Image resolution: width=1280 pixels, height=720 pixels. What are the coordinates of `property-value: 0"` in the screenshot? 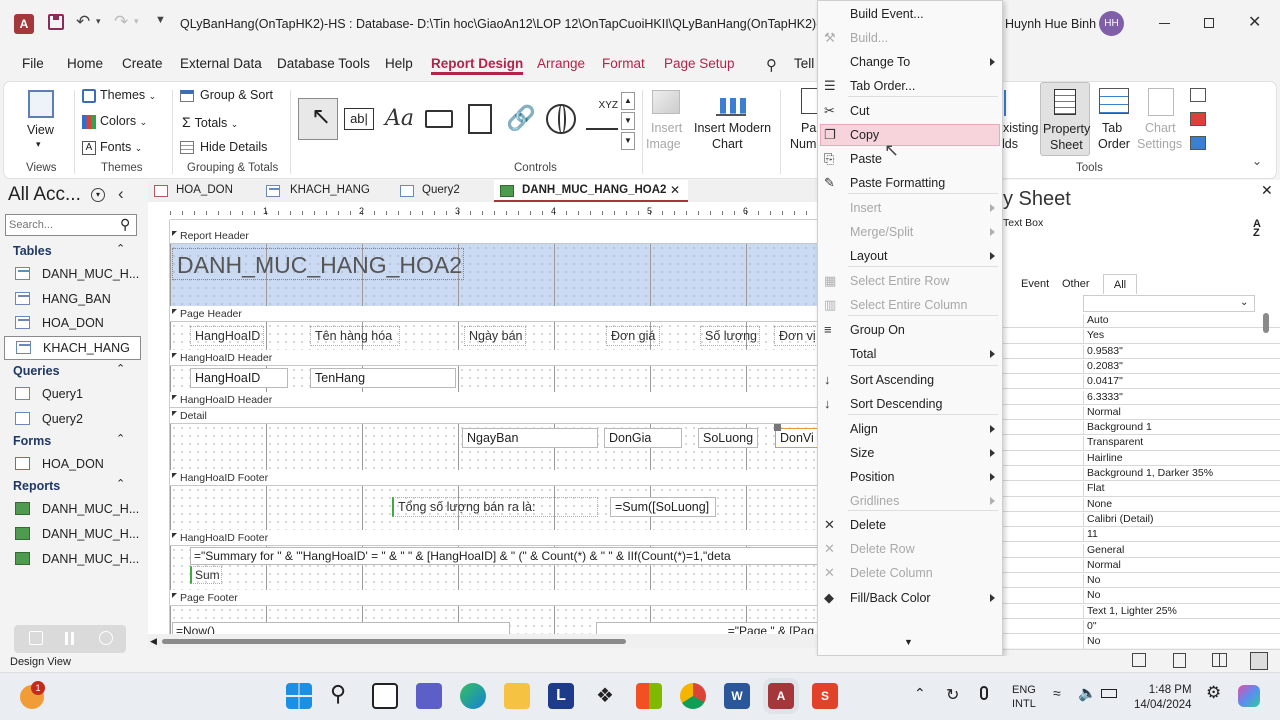 It's located at (1169, 627).